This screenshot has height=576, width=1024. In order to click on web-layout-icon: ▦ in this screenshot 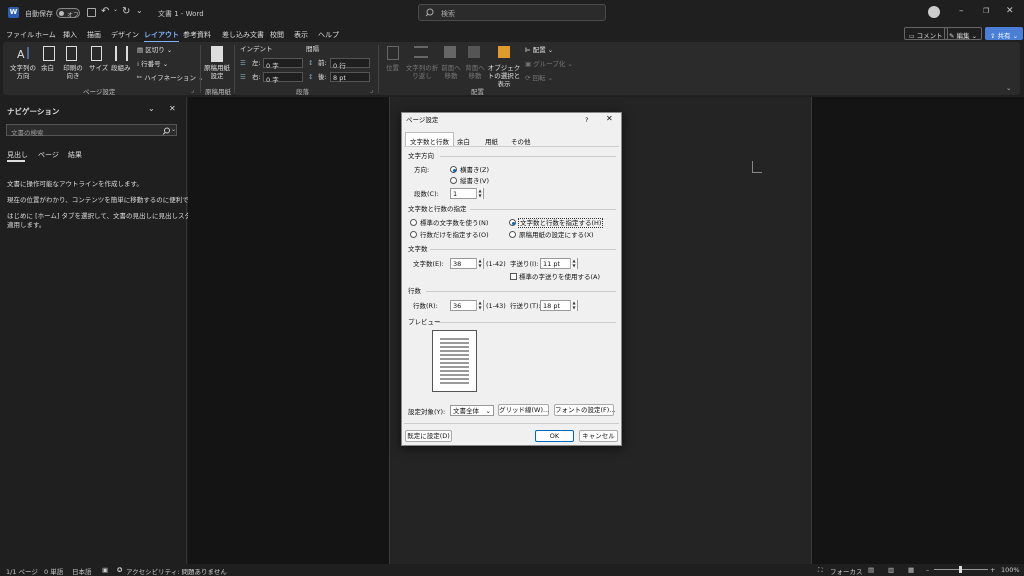, I will do `click(911, 570)`.